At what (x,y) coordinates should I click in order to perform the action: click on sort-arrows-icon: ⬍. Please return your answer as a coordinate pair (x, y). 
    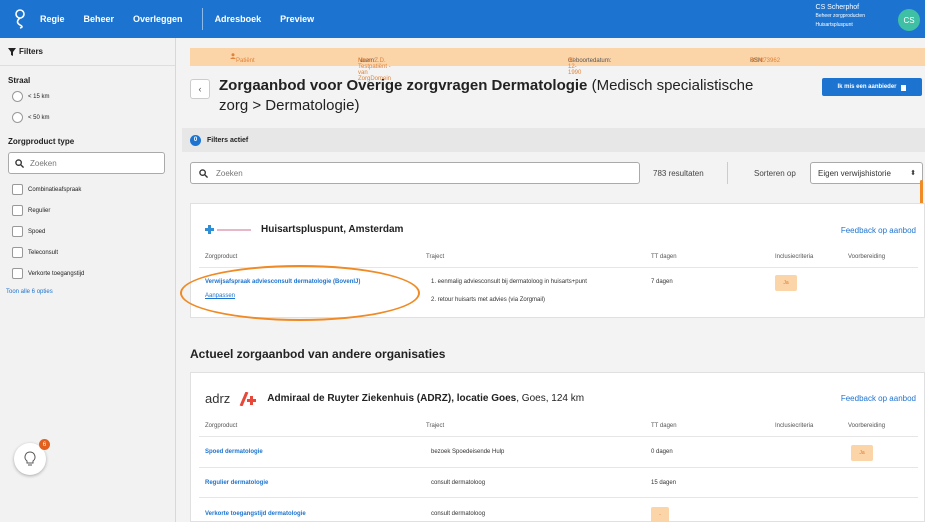
    Looking at the image, I should click on (913, 173).